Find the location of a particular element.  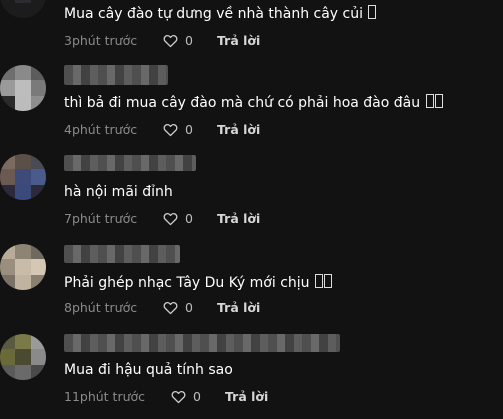

comment-meta: 7phút trước 0 Trả lời is located at coordinates (162, 218).